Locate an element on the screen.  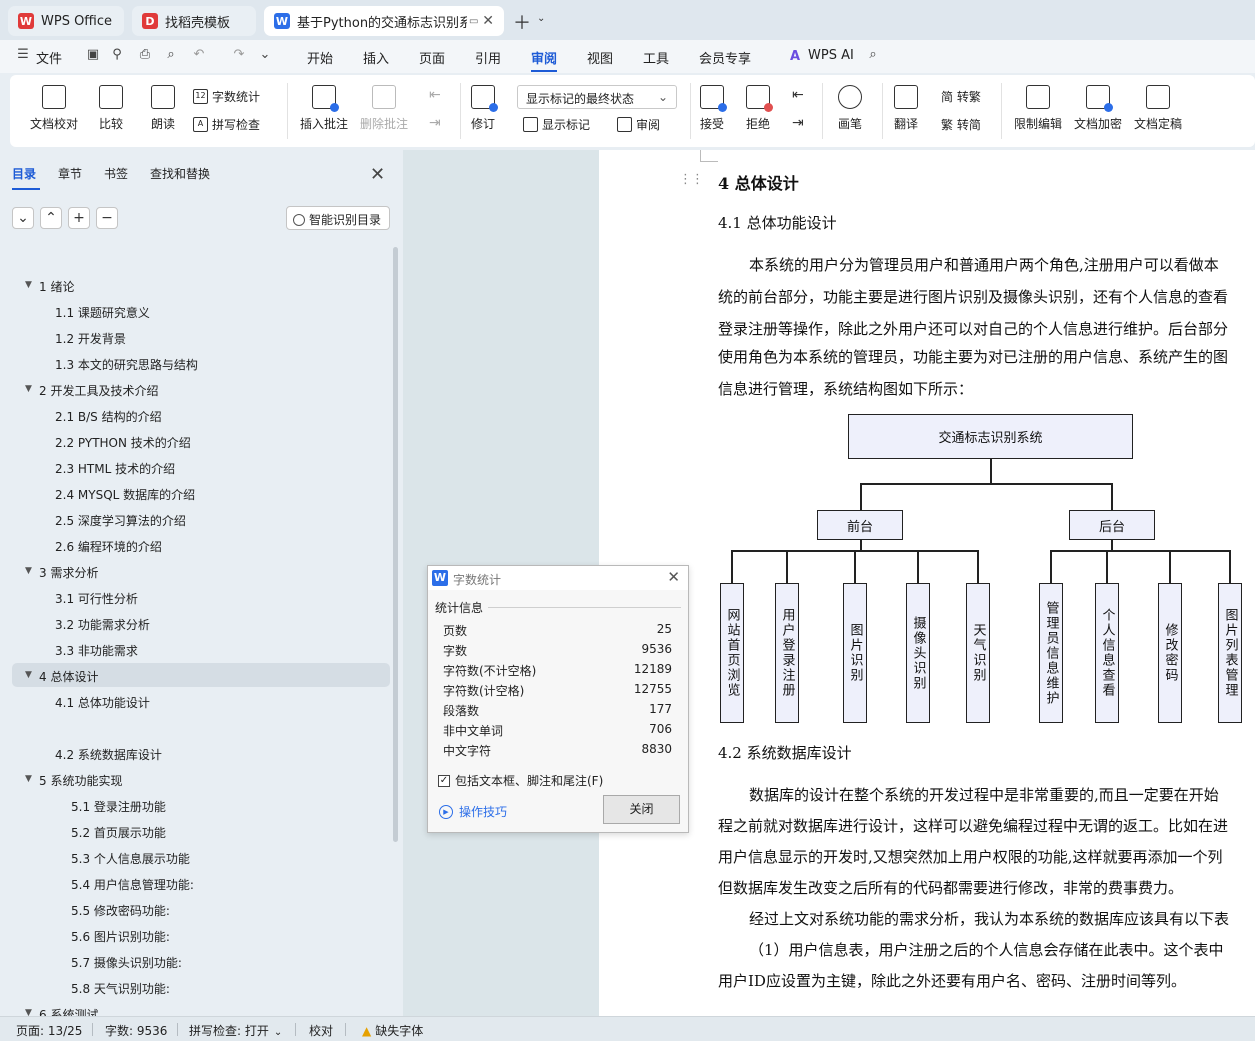
word-count-button: 12 字数统计 is located at coordinates (226, 96).